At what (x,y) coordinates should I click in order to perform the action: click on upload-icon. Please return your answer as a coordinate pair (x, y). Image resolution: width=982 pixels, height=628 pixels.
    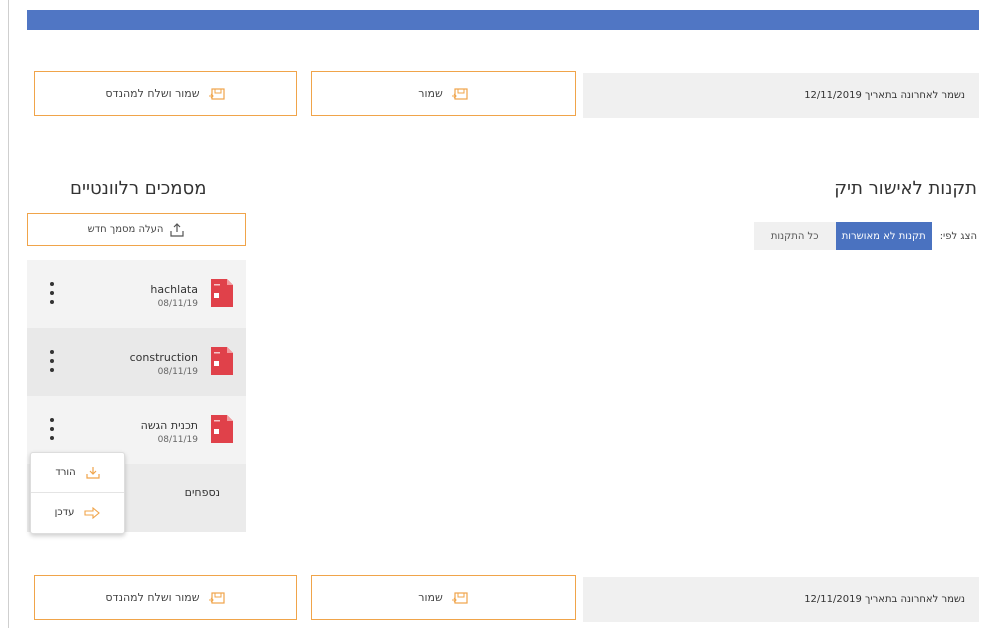
    Looking at the image, I should click on (177, 229).